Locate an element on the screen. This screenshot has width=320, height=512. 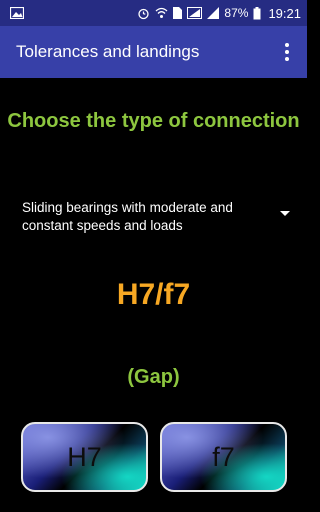
fit-code: H7/f7 is located at coordinates (153, 294).